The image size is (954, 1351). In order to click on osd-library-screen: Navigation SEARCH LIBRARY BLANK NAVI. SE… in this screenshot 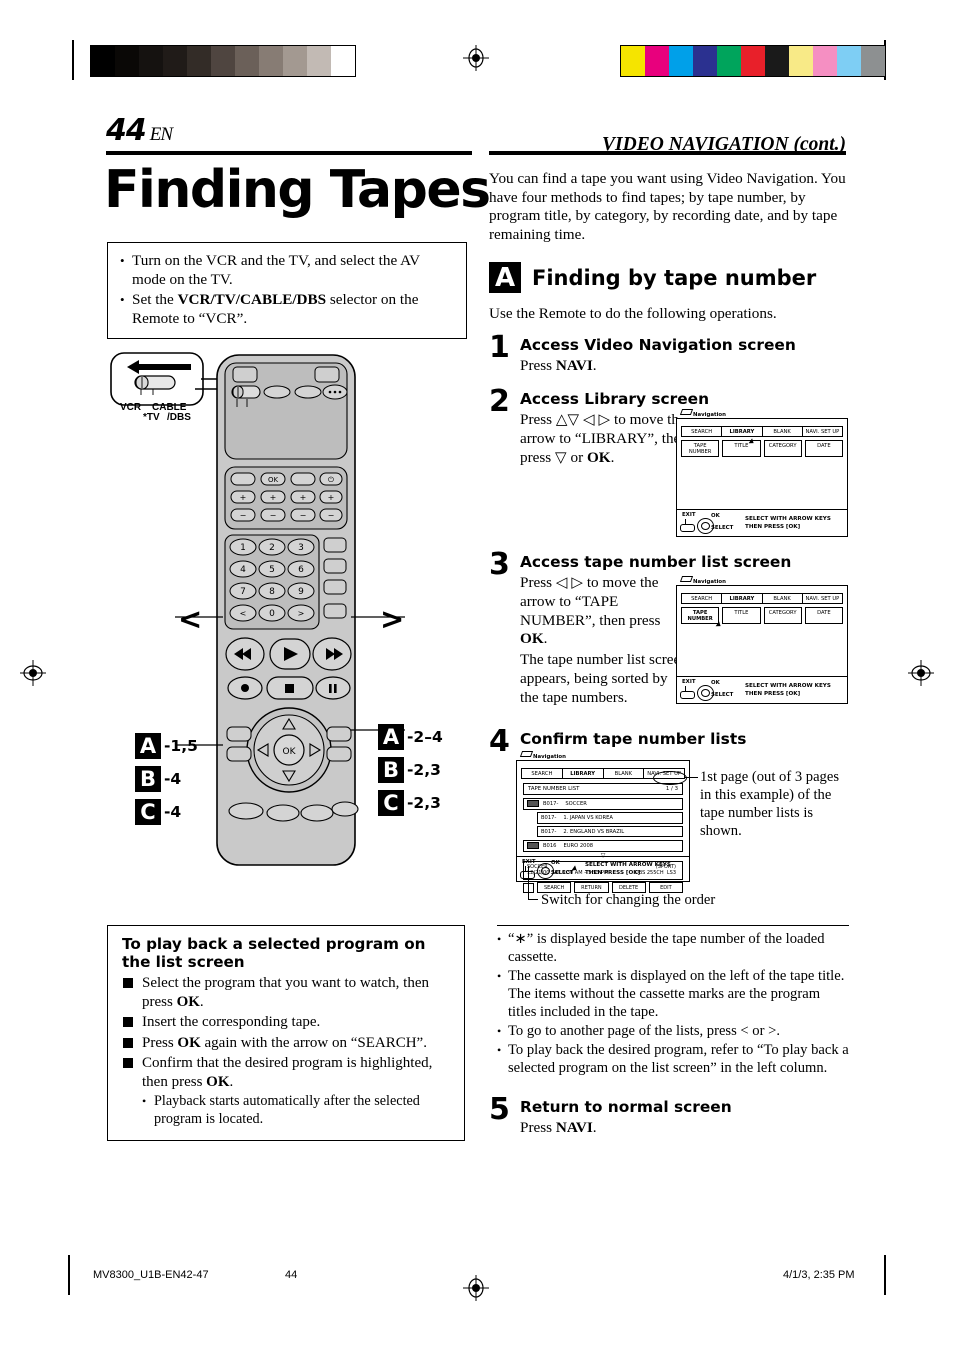, I will do `click(762, 473)`.